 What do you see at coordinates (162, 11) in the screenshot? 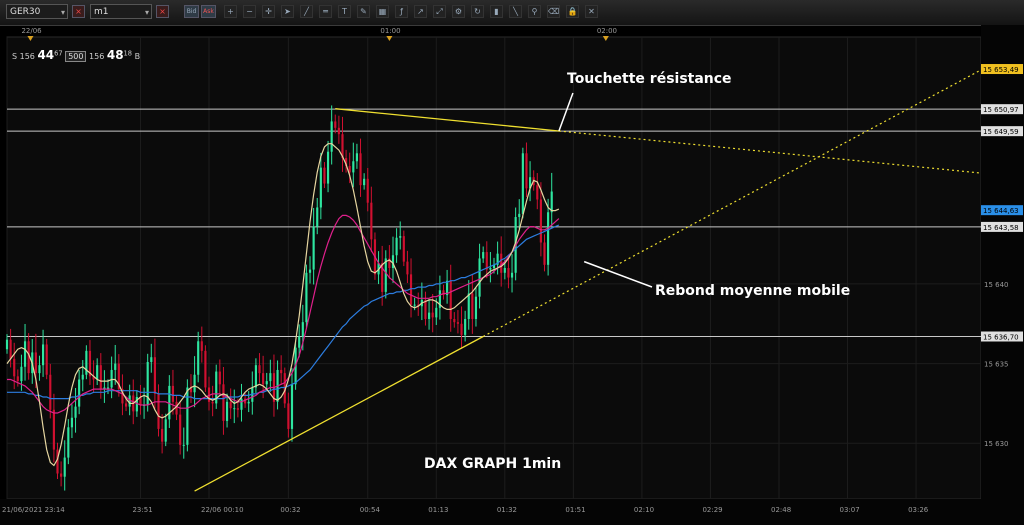
I see `remove-timeframe-icon: ×` at bounding box center [162, 11].